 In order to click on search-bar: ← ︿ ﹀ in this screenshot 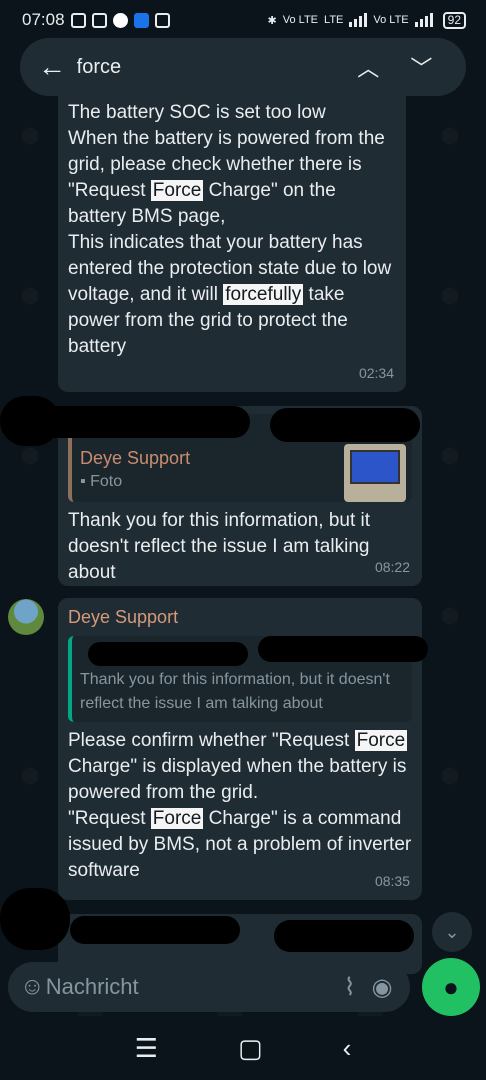, I will do `click(243, 67)`.